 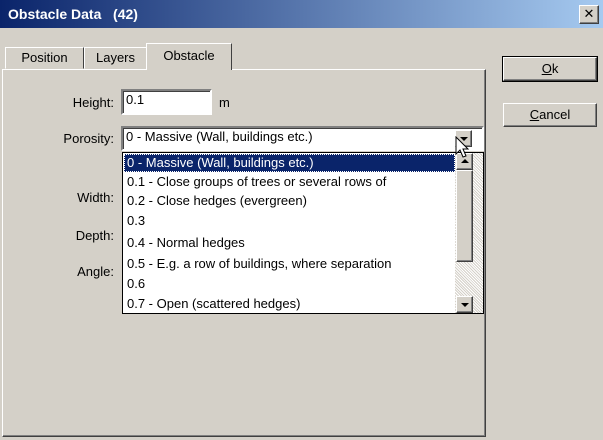 I want to click on height-unit: m, so click(x=224, y=102).